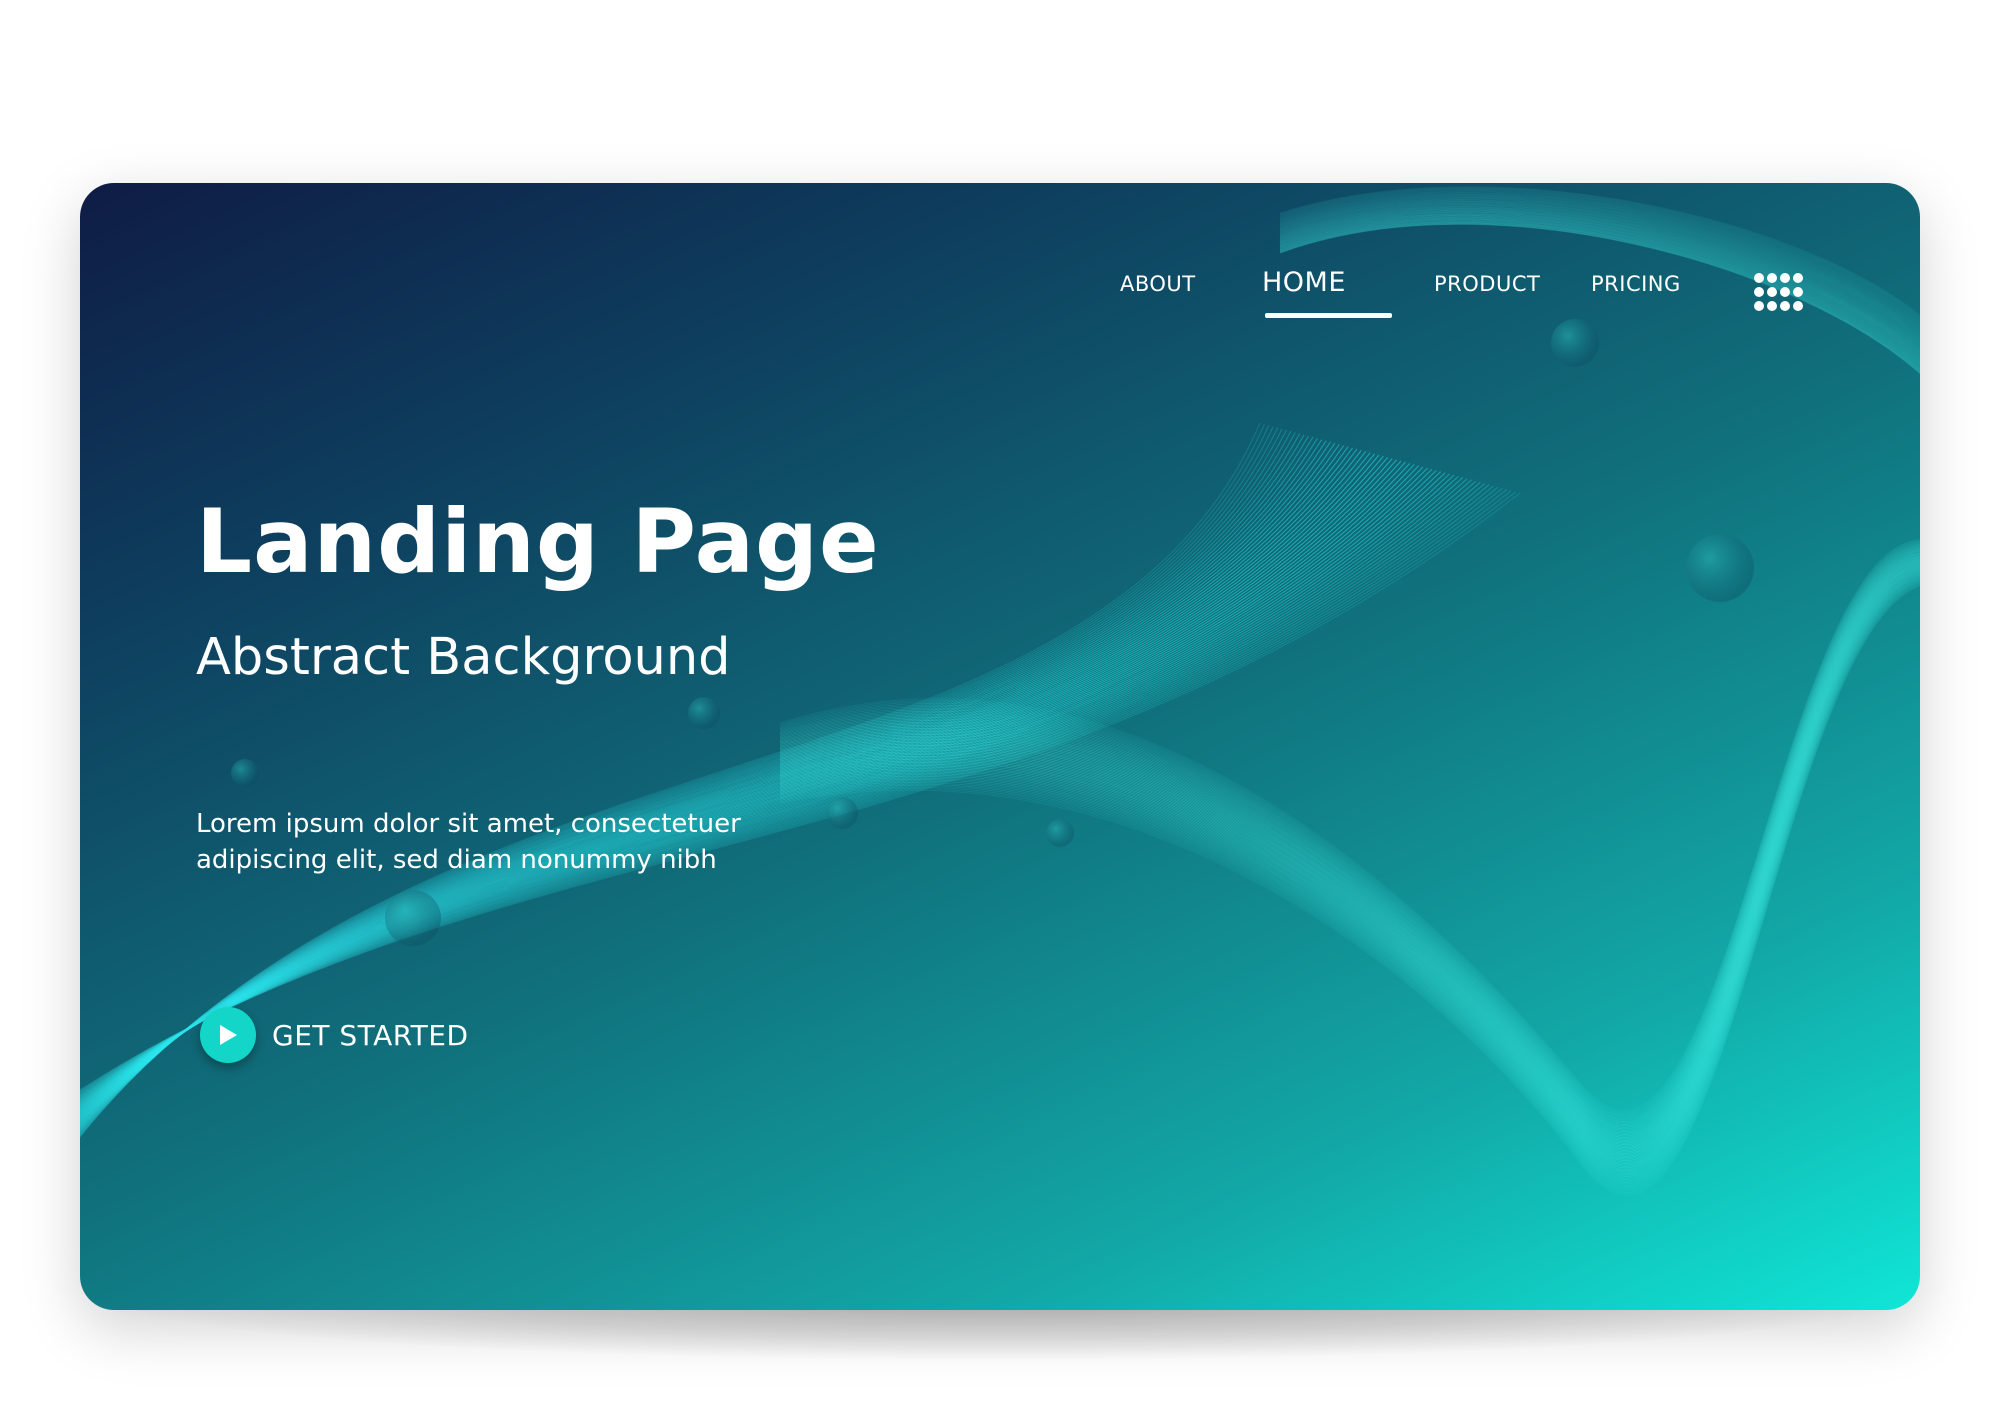 The width and height of the screenshot is (2000, 1411). What do you see at coordinates (228, 1035) in the screenshot?
I see `play-icon` at bounding box center [228, 1035].